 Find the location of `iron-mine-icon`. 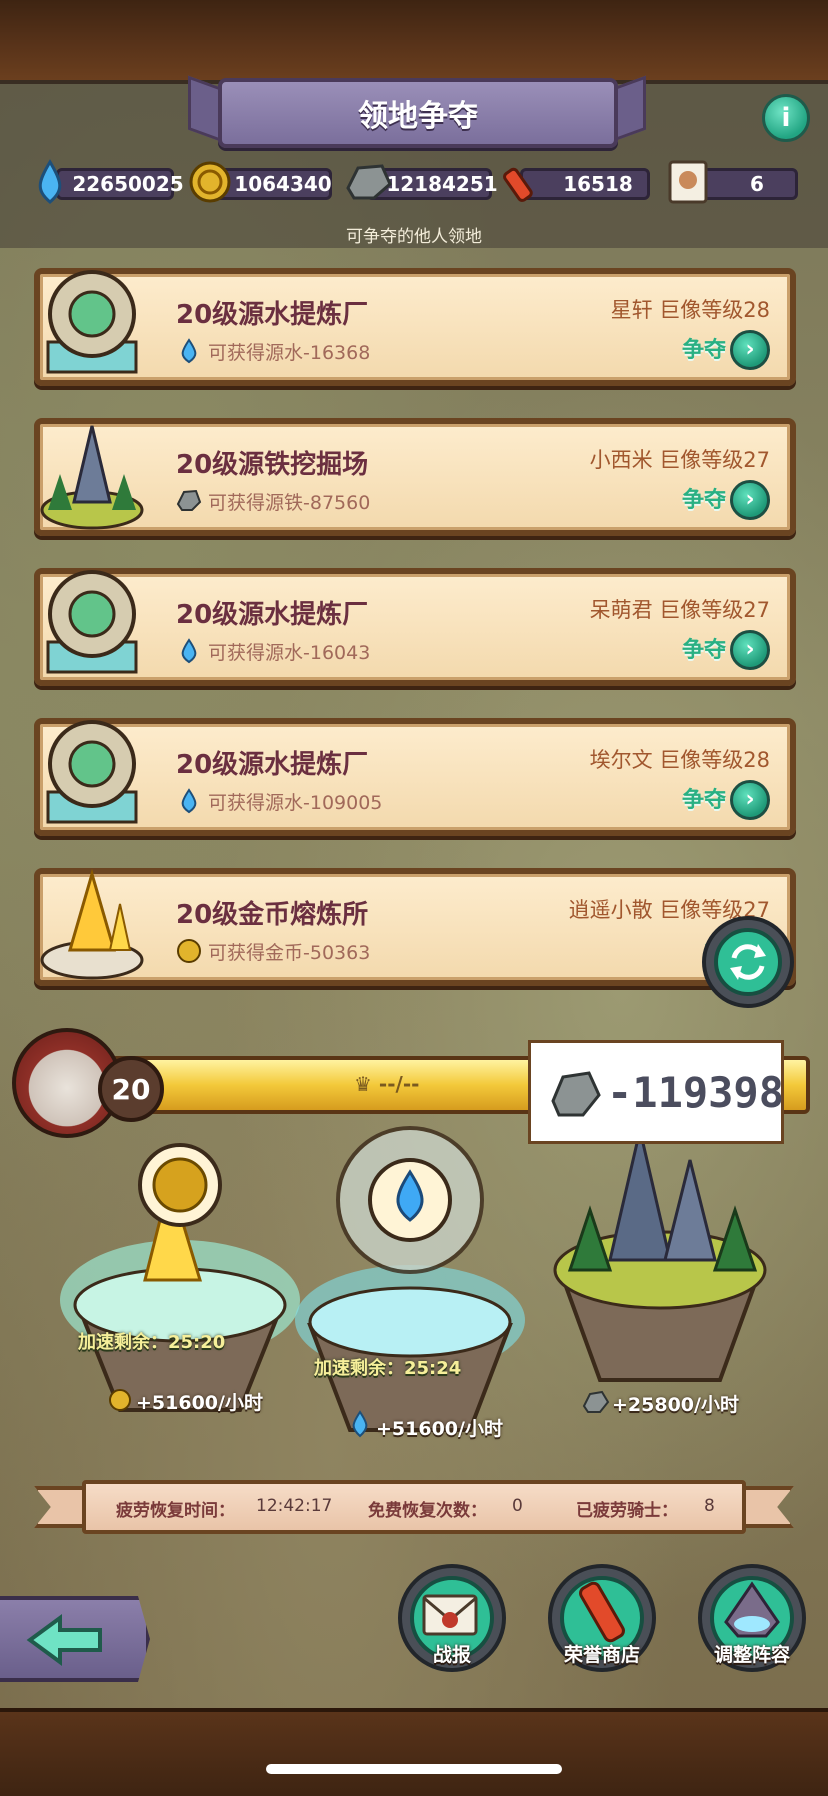

iron-mine-icon is located at coordinates (92, 477).